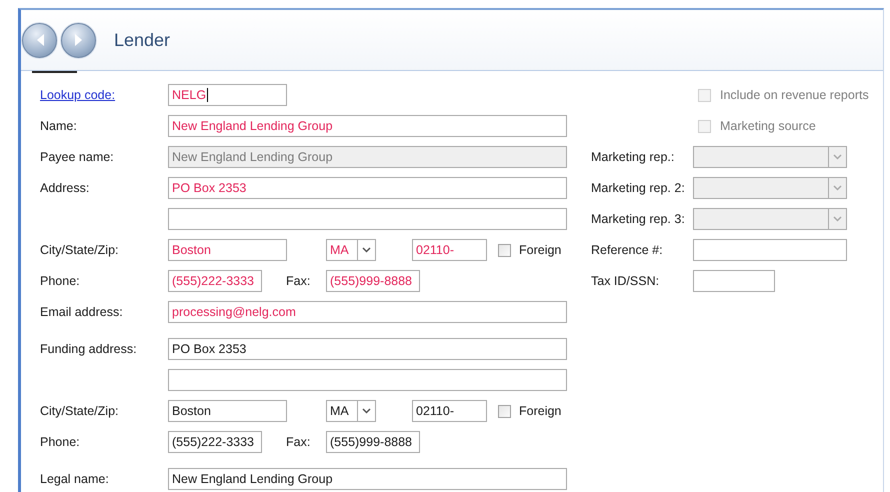  Describe the element at coordinates (59, 126) in the screenshot. I see `field-label: Name:` at that location.